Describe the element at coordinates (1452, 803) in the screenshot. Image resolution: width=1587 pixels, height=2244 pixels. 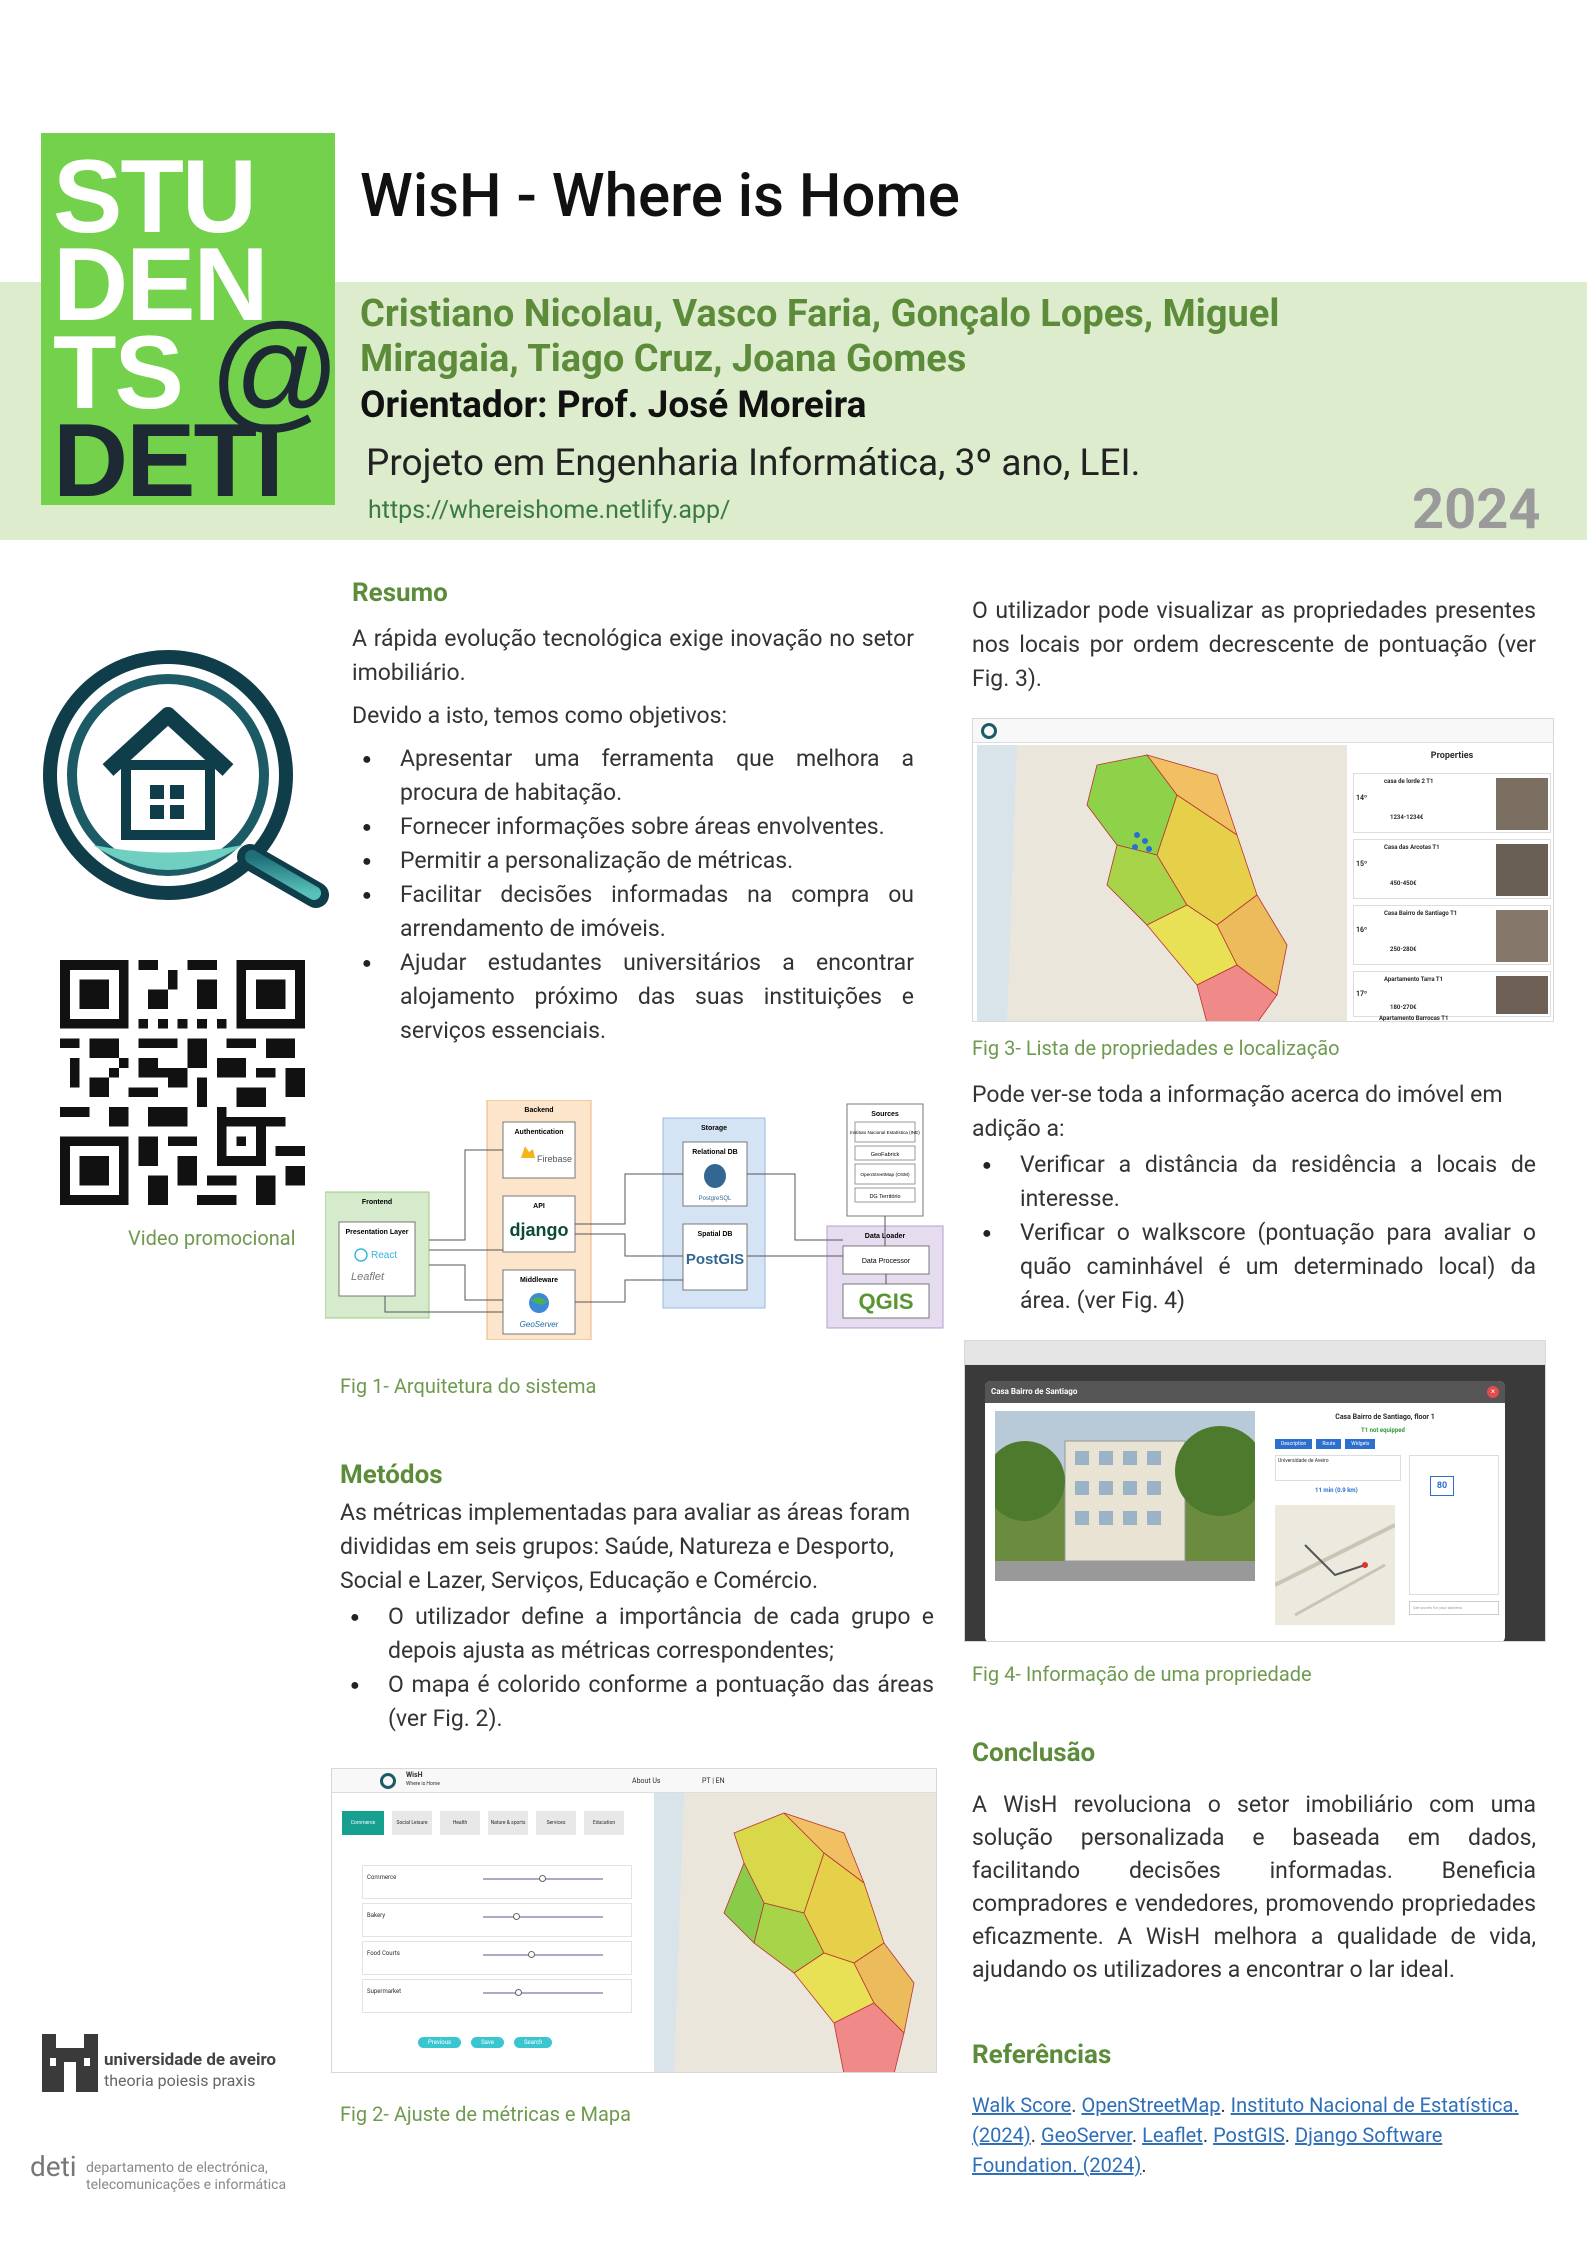
I see `property-card: 14º casa de lorde 2 T1 1234-1234€` at that location.